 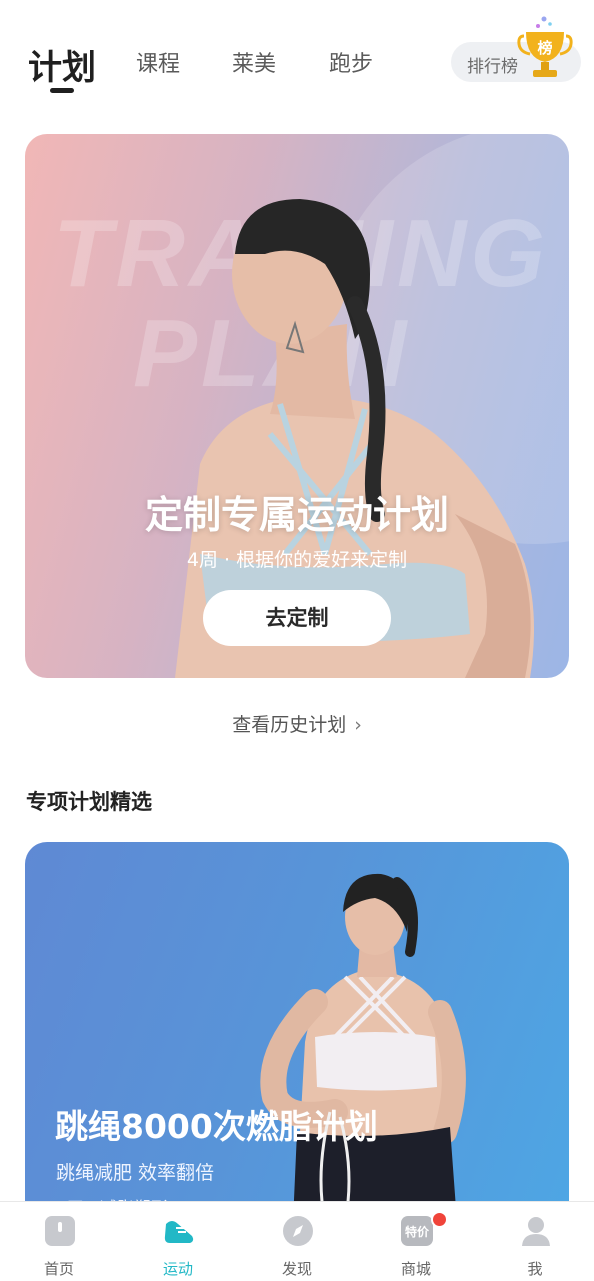 What do you see at coordinates (439, 1219) in the screenshot?
I see `notification-badge` at bounding box center [439, 1219].